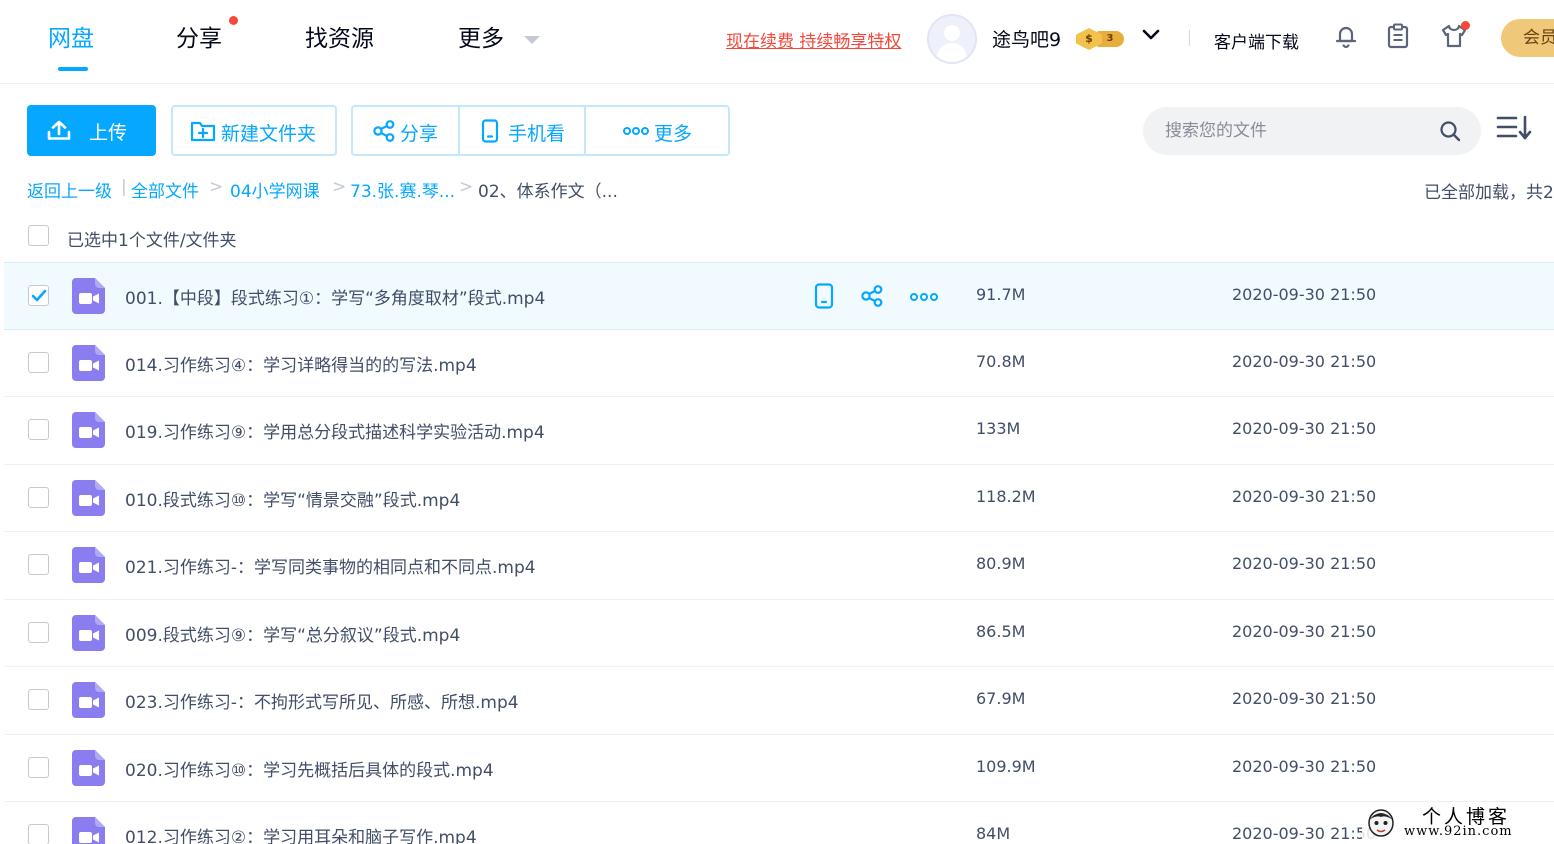 The width and height of the screenshot is (1554, 844). I want to click on file-name: 019.习作练习⑨：学用总分段式描述科学实验活动.mp4, so click(335, 430).